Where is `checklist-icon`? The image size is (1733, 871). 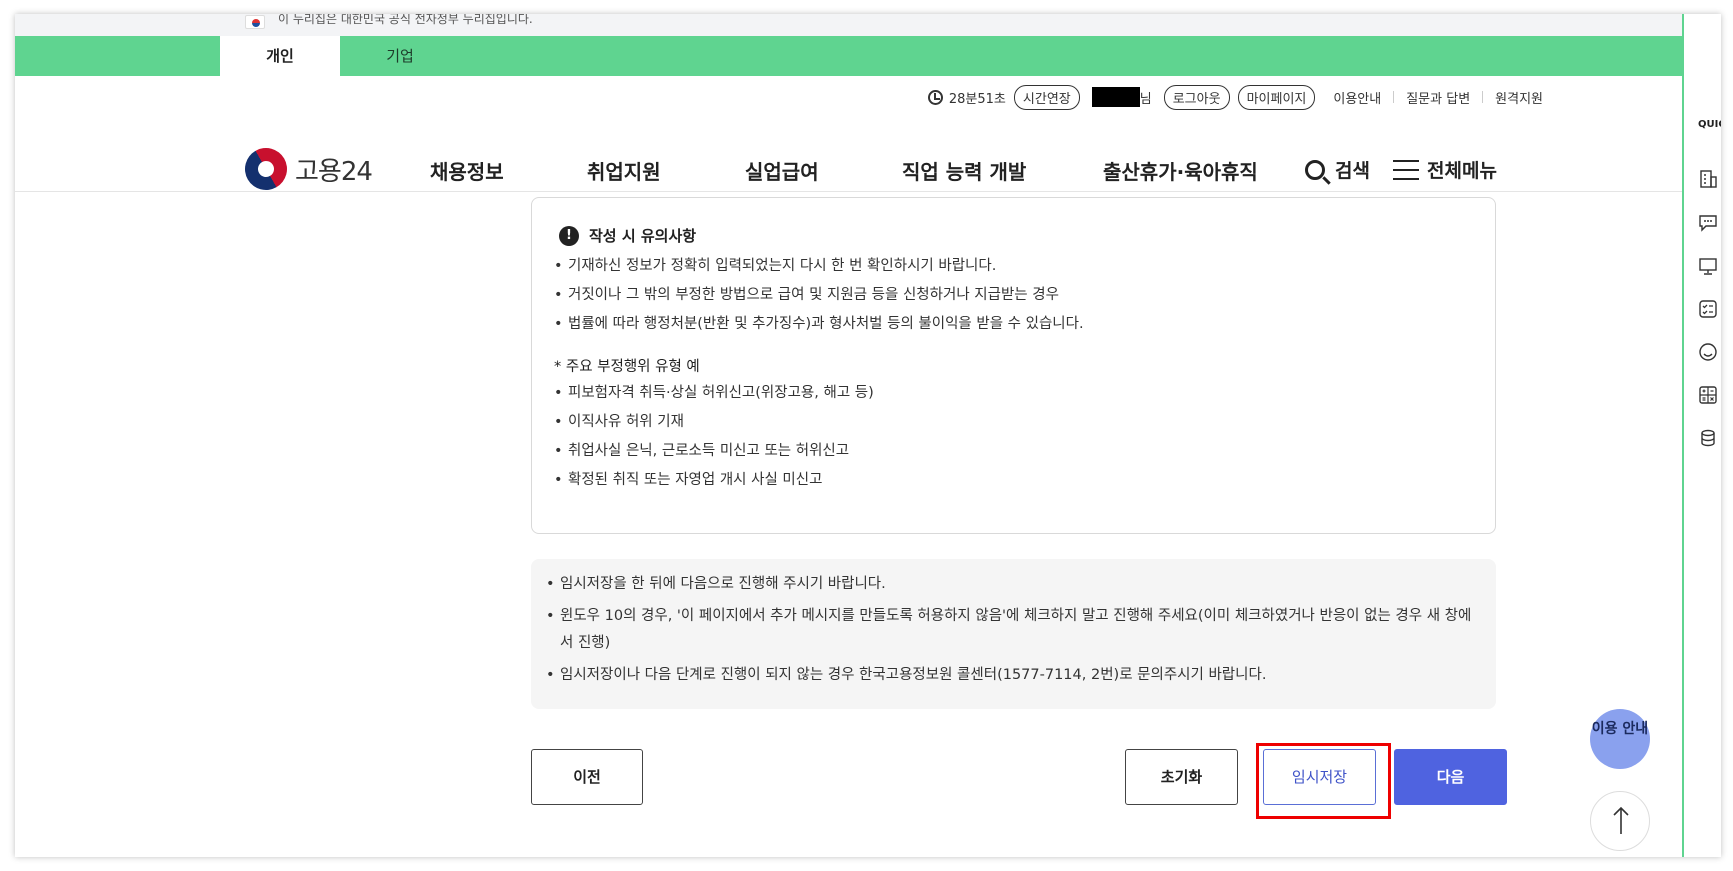 checklist-icon is located at coordinates (1708, 309).